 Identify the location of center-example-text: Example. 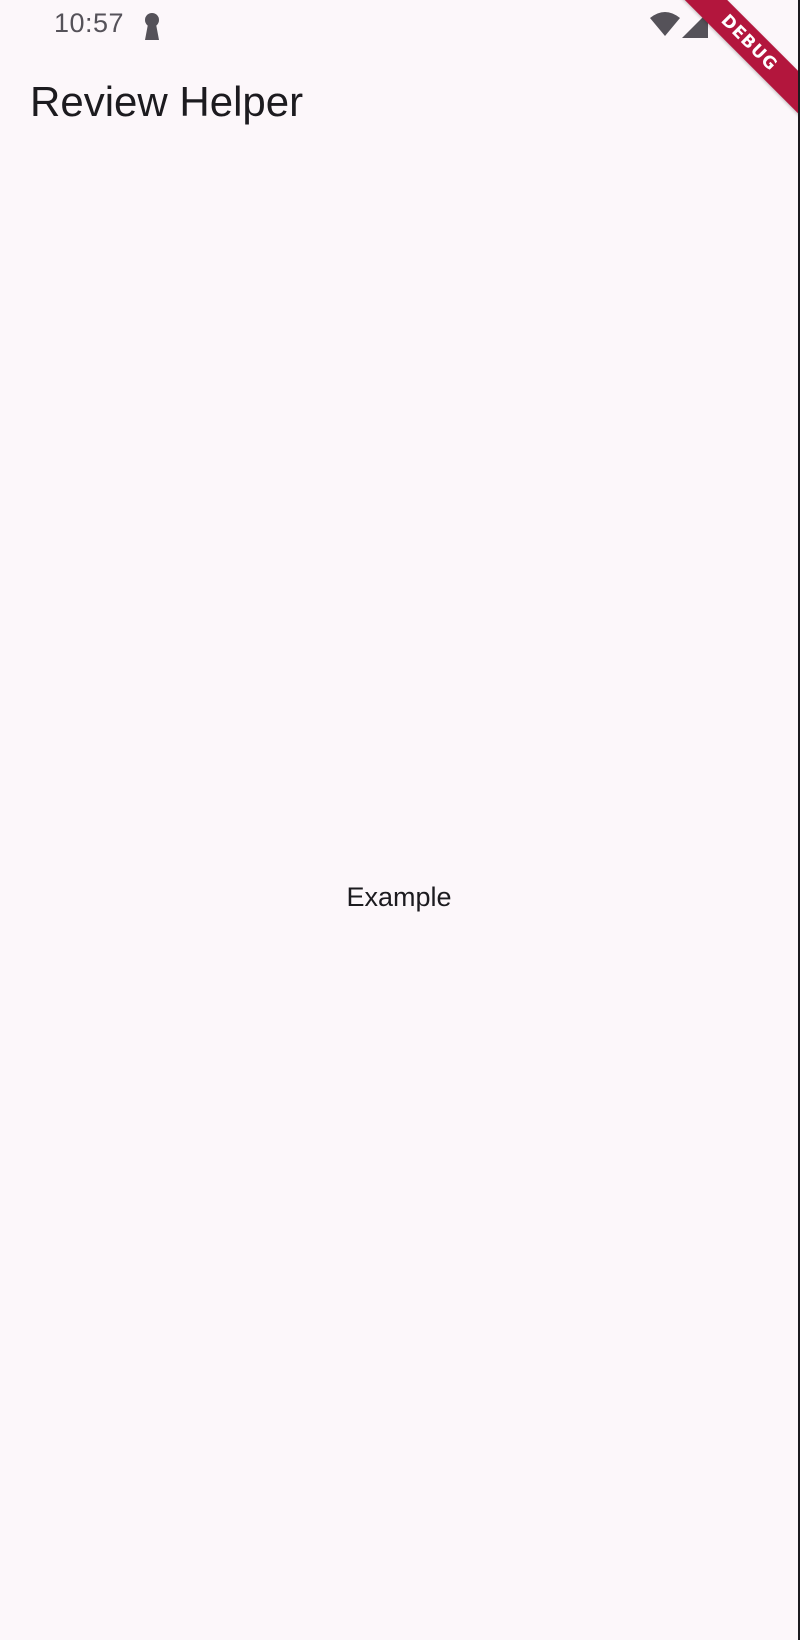
(399, 897).